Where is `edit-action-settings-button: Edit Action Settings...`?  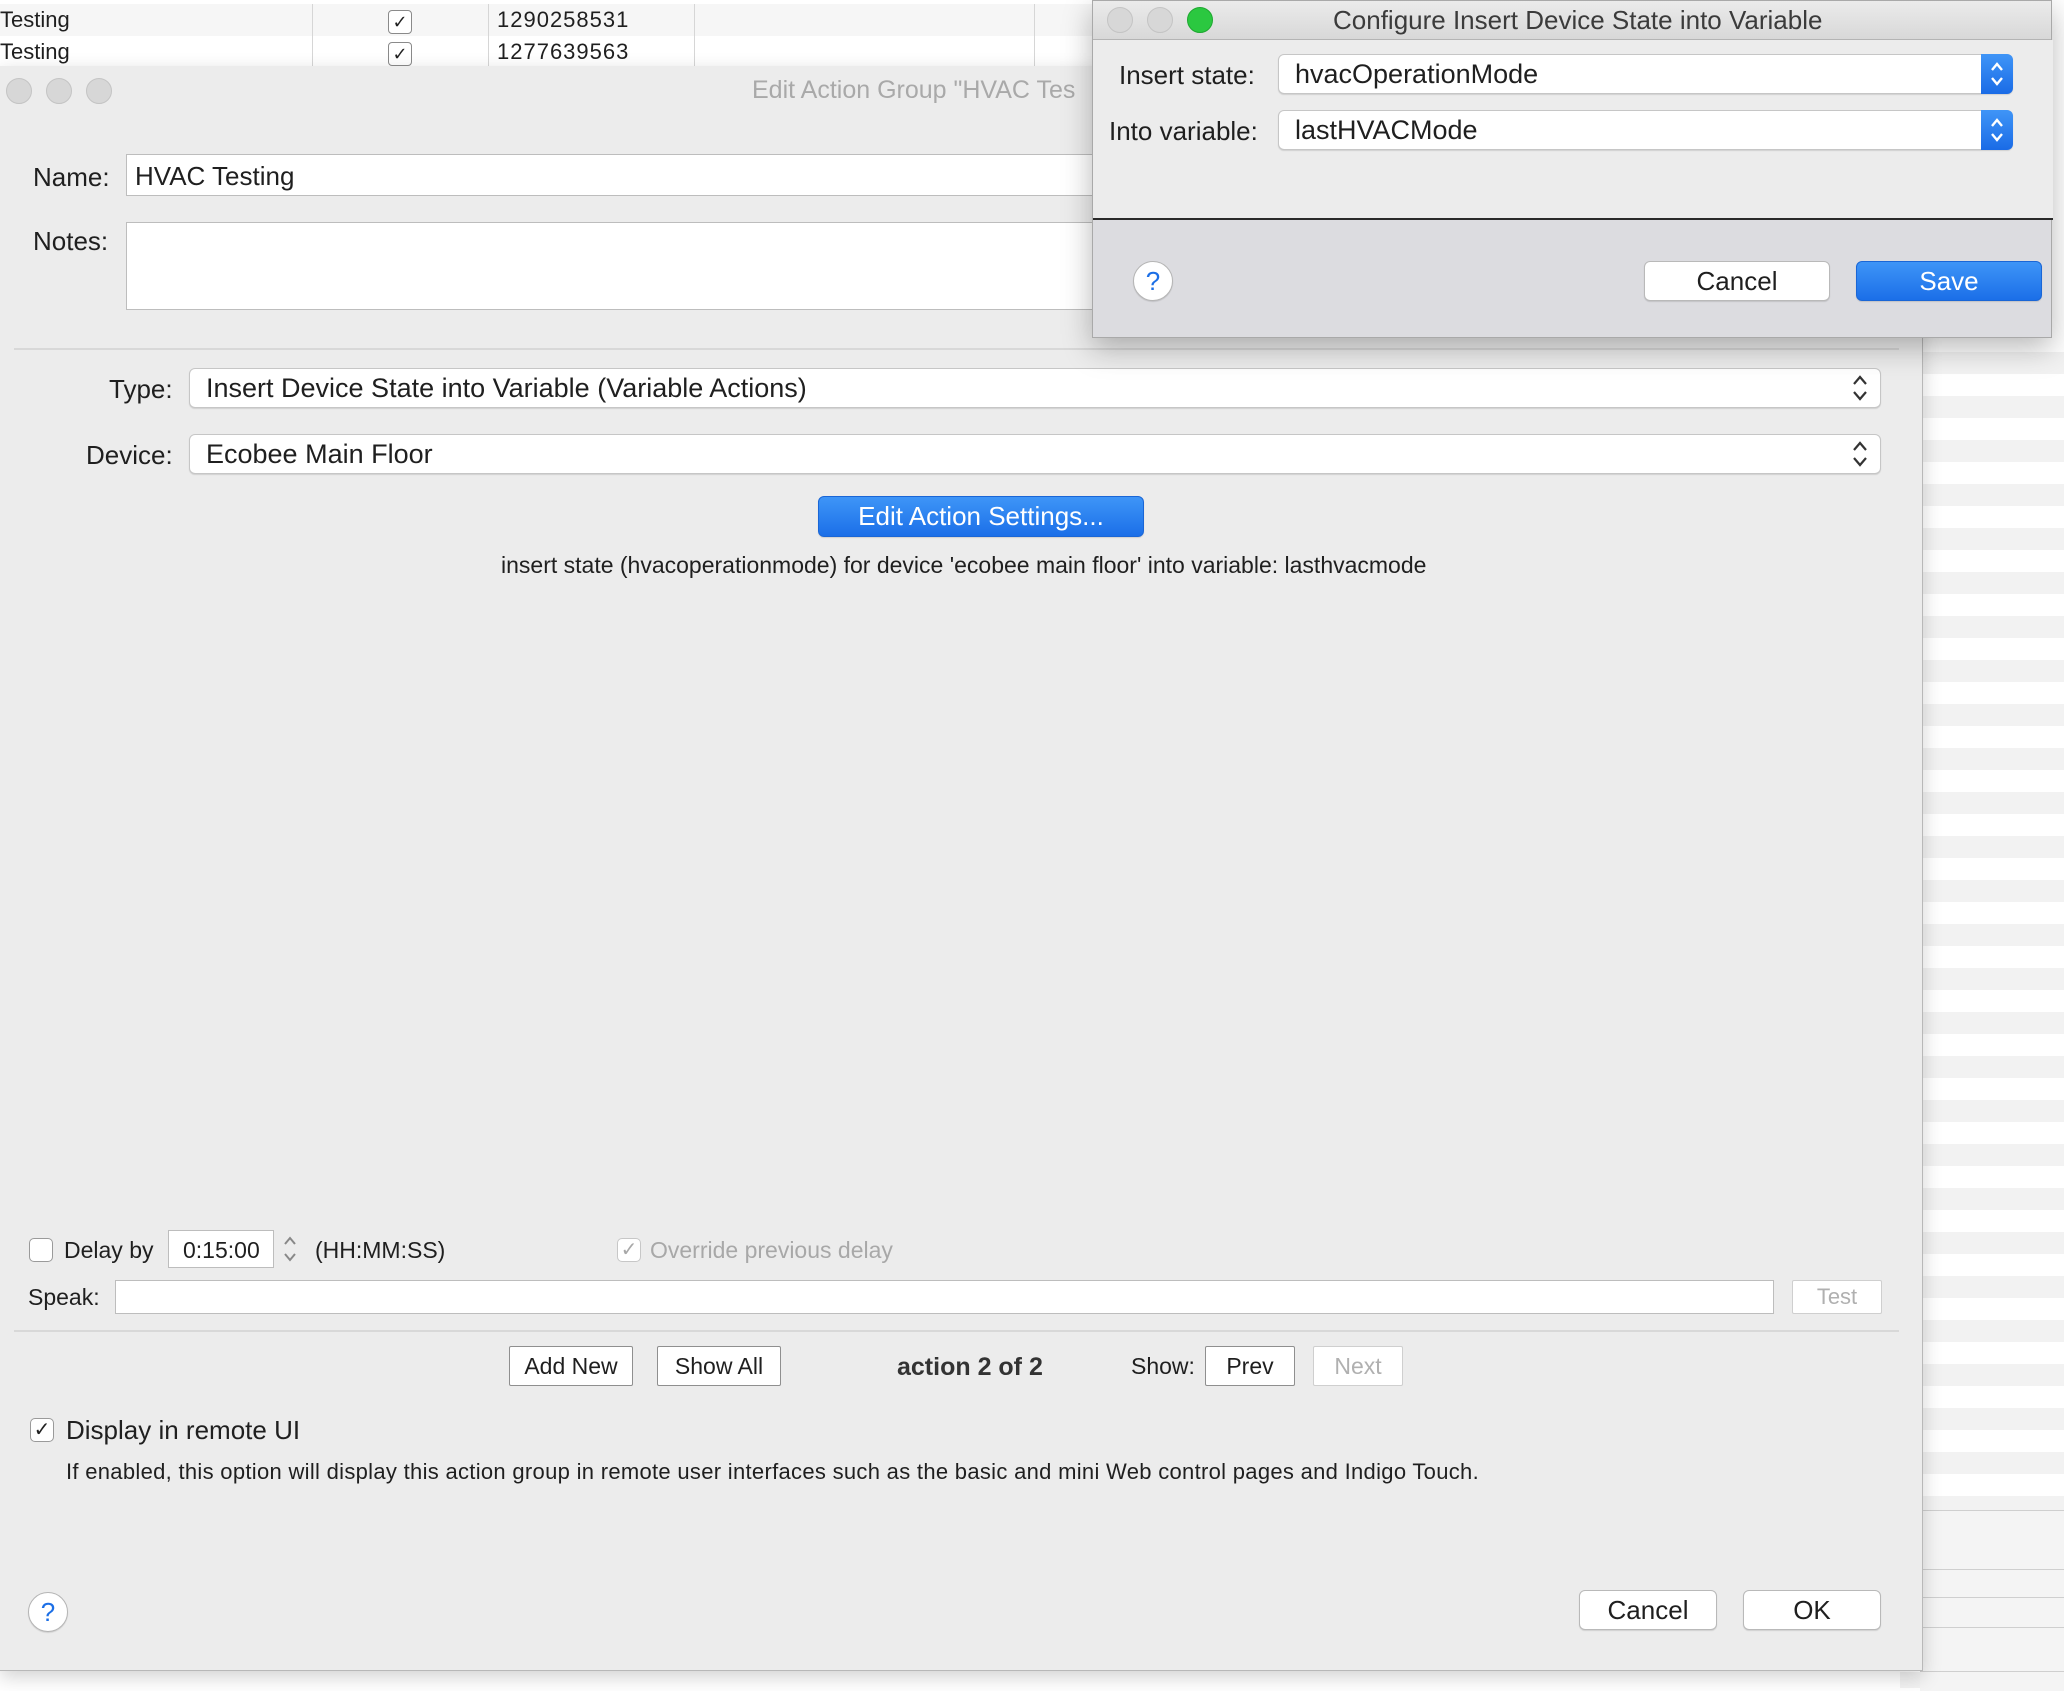
edit-action-settings-button: Edit Action Settings... is located at coordinates (981, 516).